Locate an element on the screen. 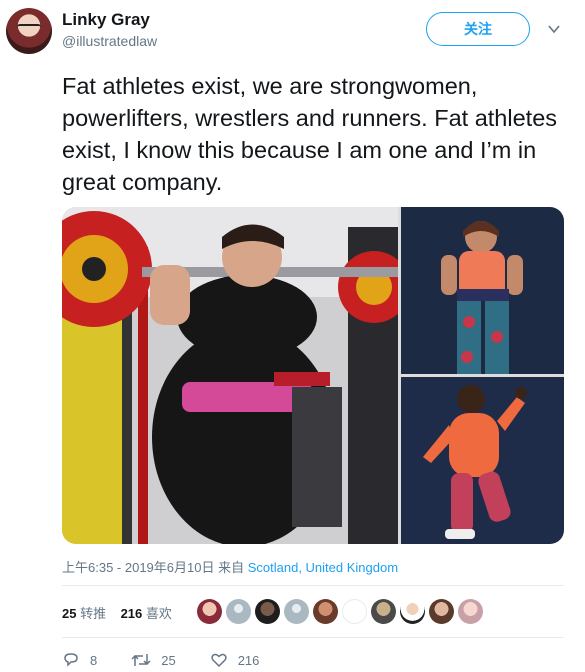 Image resolution: width=585 pixels, height=672 pixels. location-link: Scotland, United Kingdom is located at coordinates (323, 567).